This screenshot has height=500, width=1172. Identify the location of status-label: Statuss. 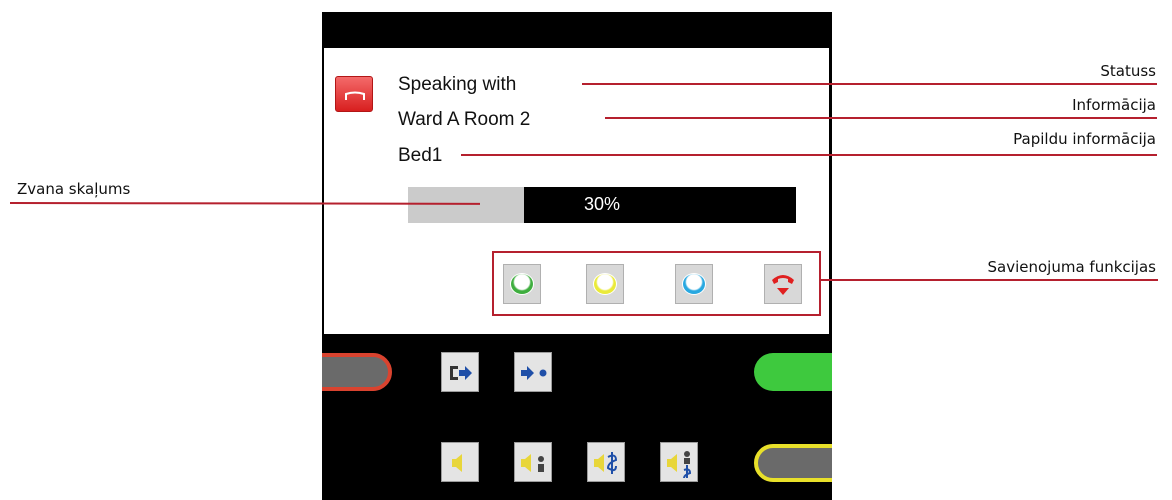
(1128, 71).